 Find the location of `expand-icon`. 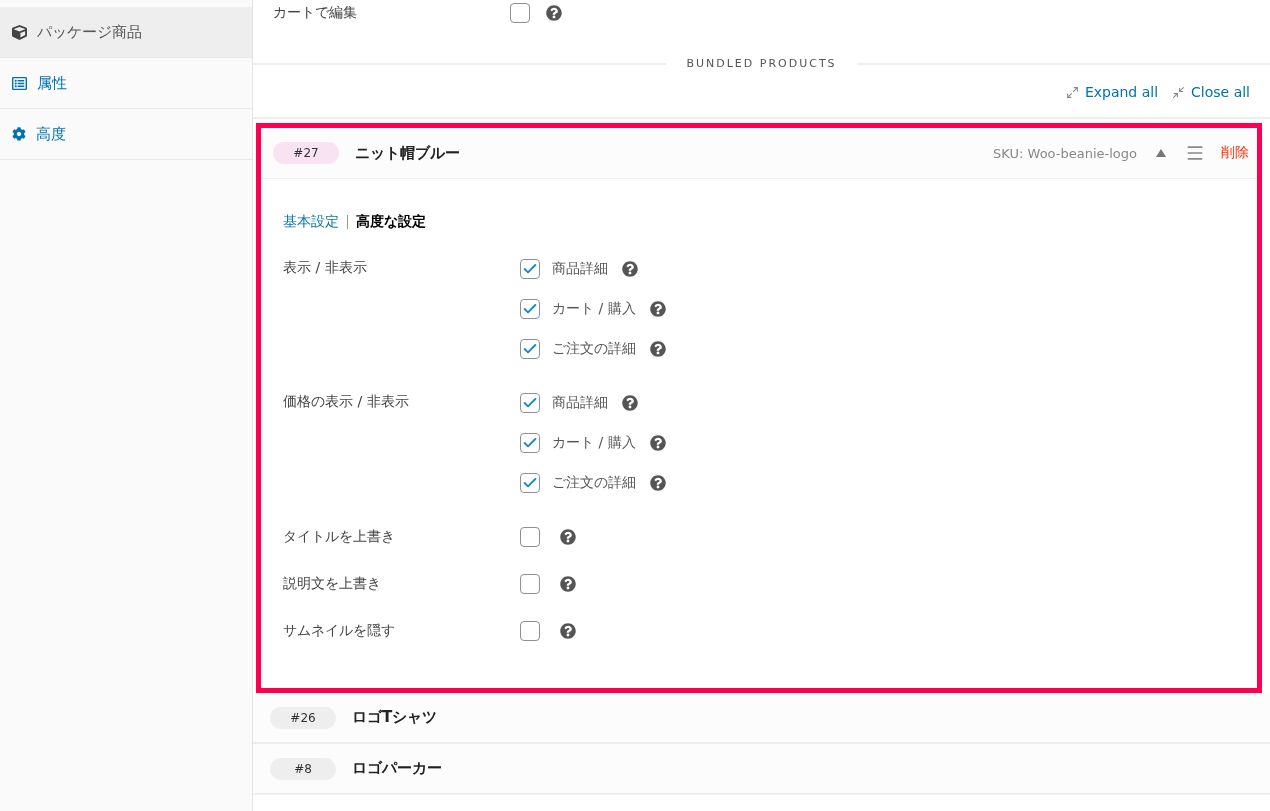

expand-icon is located at coordinates (1072, 92).